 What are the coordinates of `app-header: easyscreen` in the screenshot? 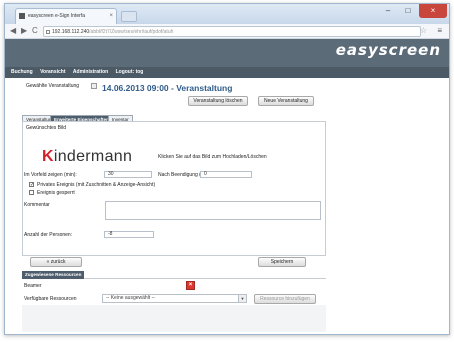 It's located at (227, 53).